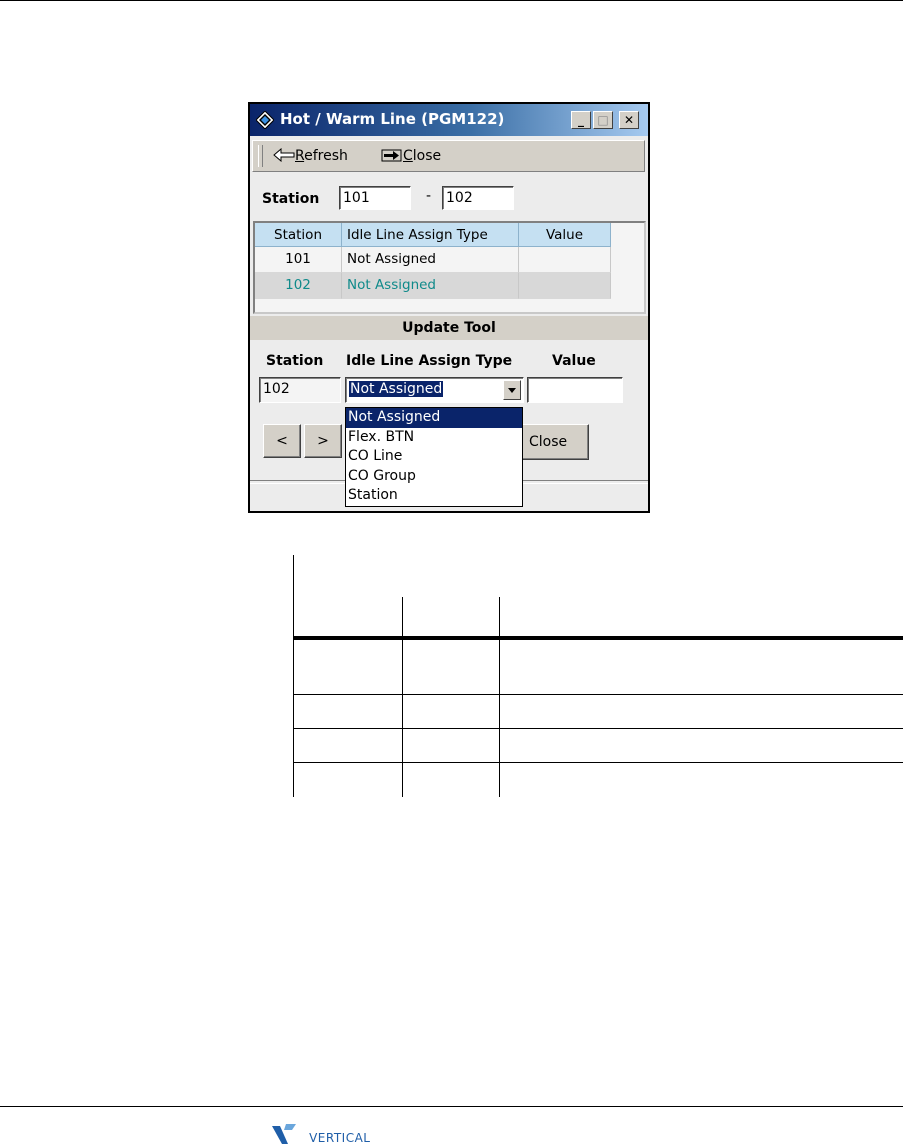 The width and height of the screenshot is (903, 1146). Describe the element at coordinates (430, 260) in the screenshot. I see `grid-row-1-type: Not Assigned` at that location.